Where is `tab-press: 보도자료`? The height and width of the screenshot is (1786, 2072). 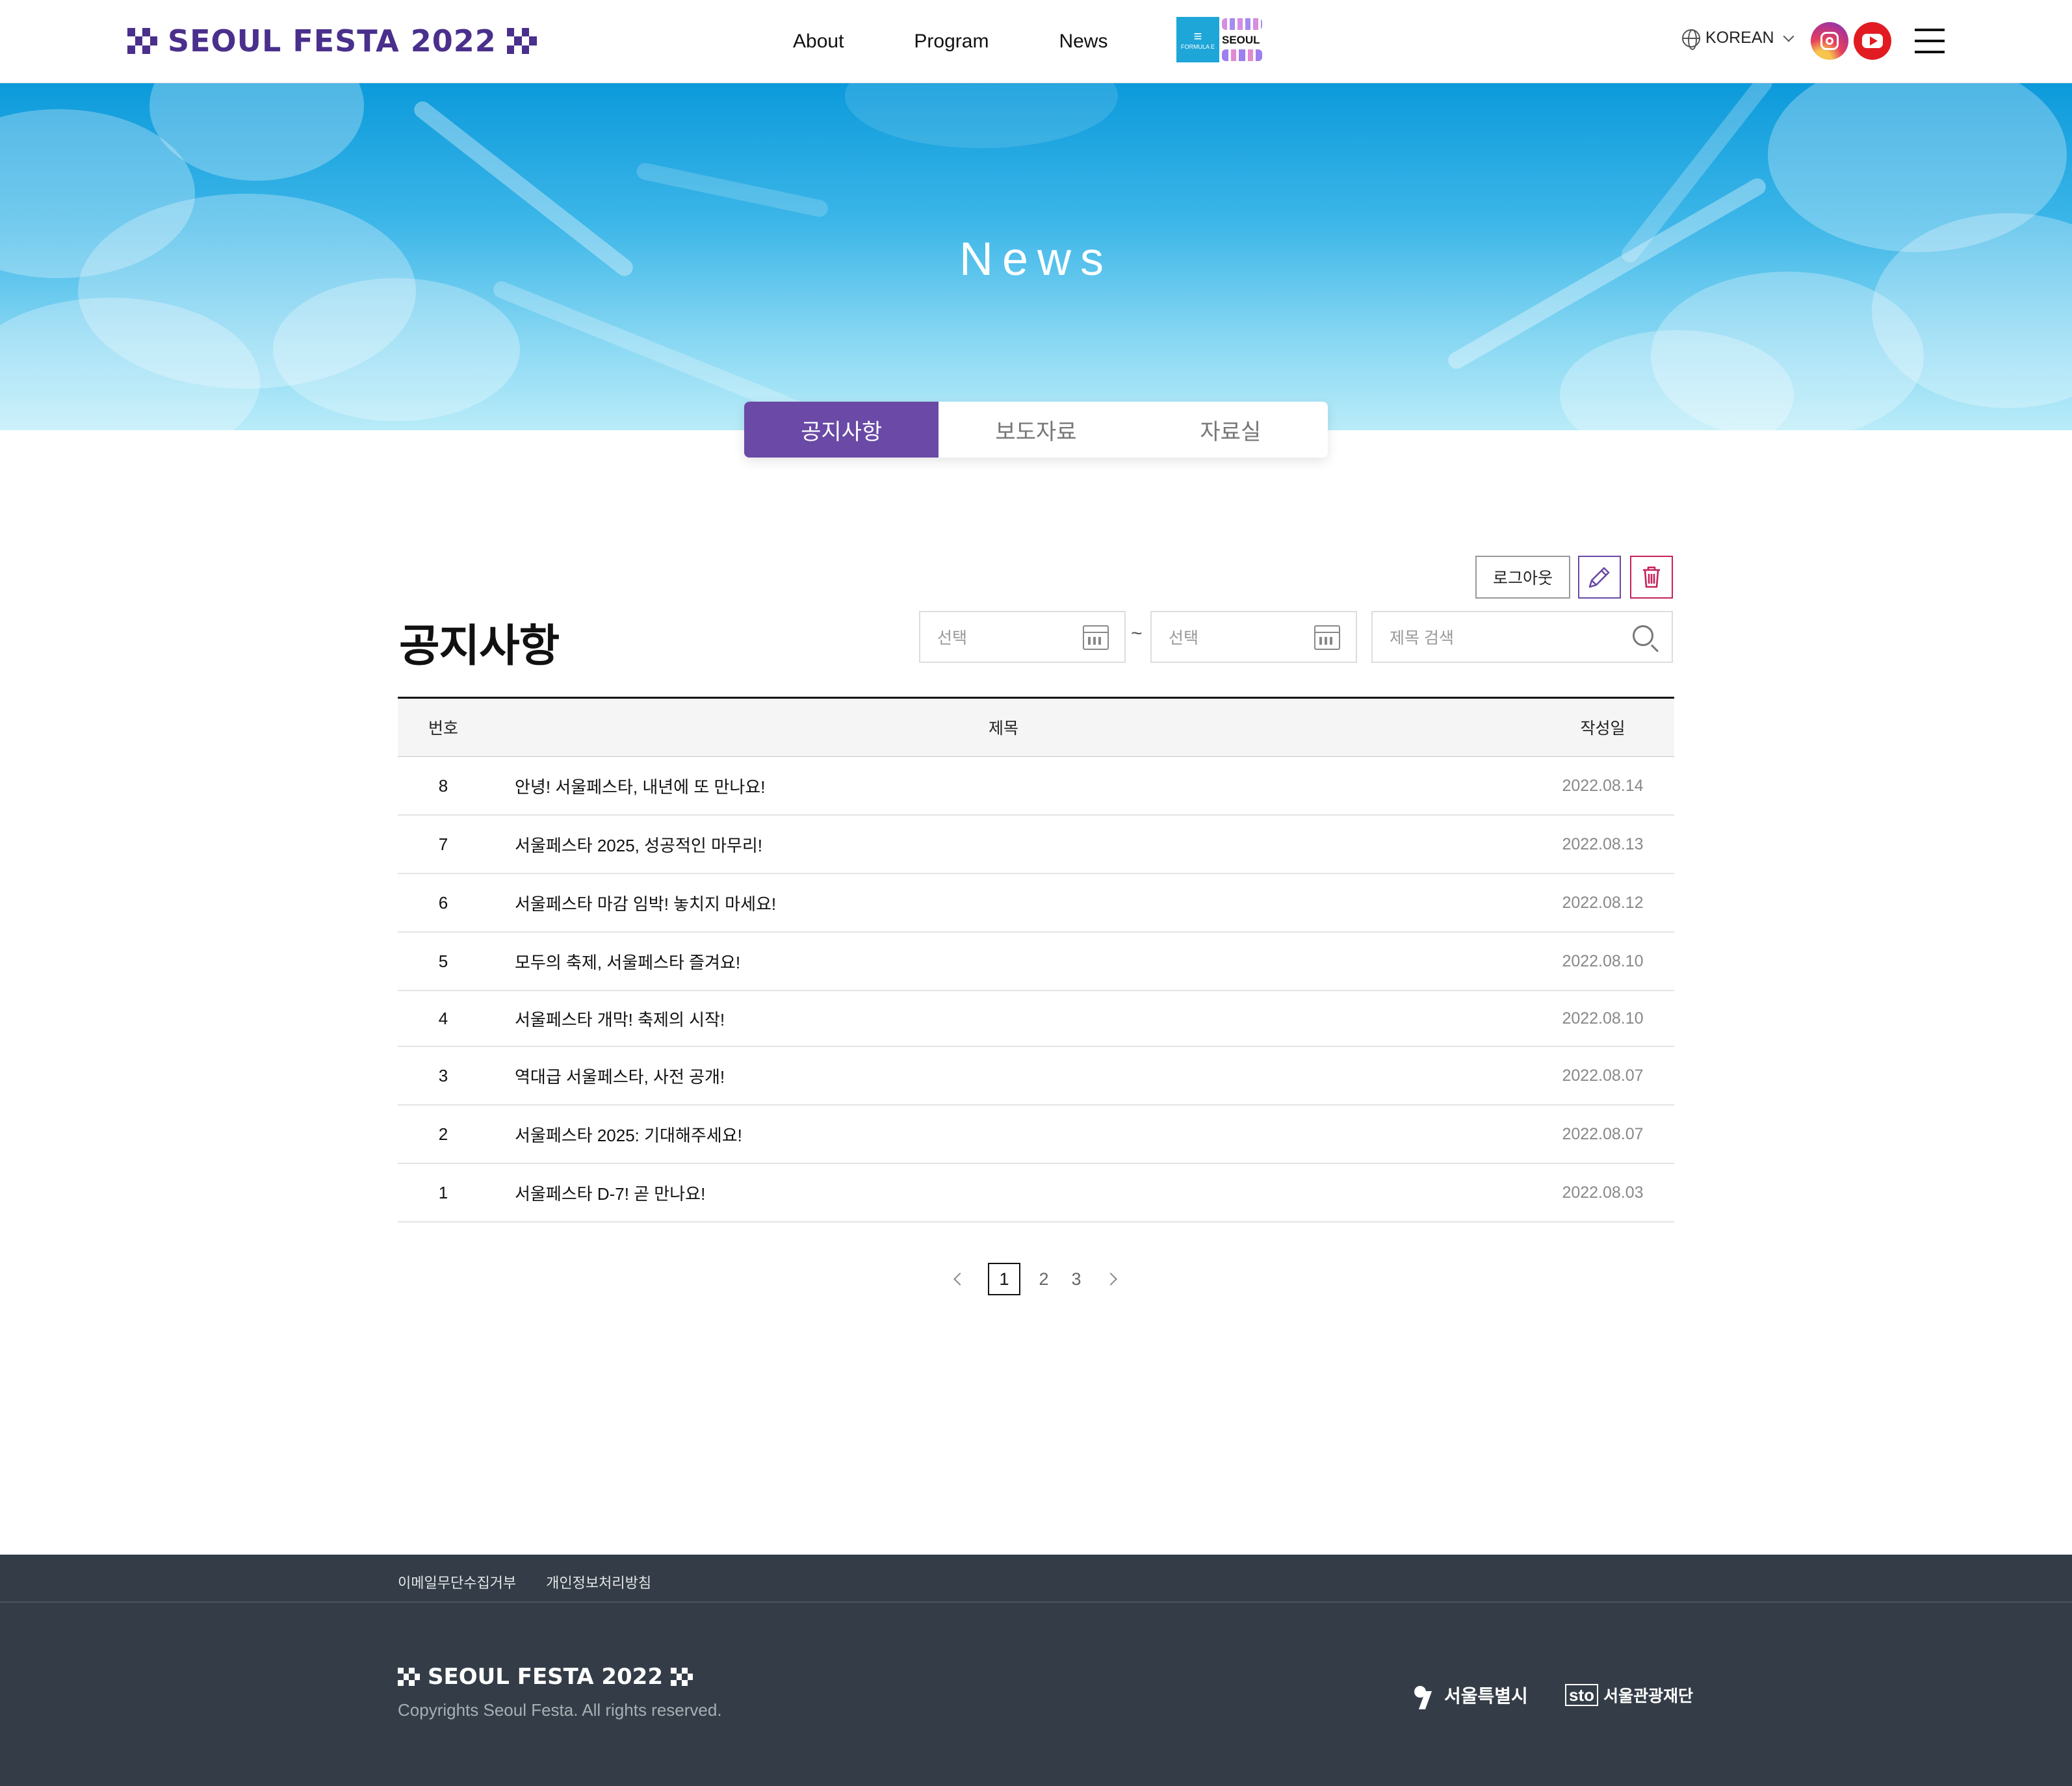 tab-press: 보도자료 is located at coordinates (1036, 430).